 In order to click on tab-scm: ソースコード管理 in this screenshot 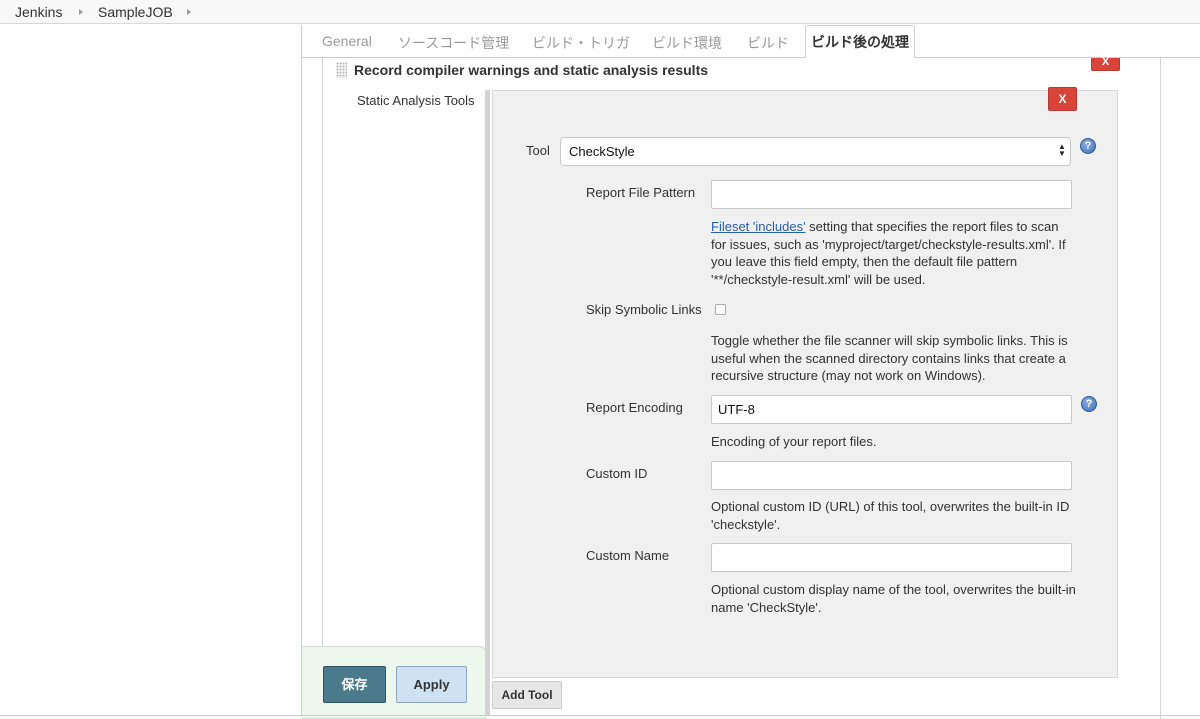, I will do `click(453, 43)`.